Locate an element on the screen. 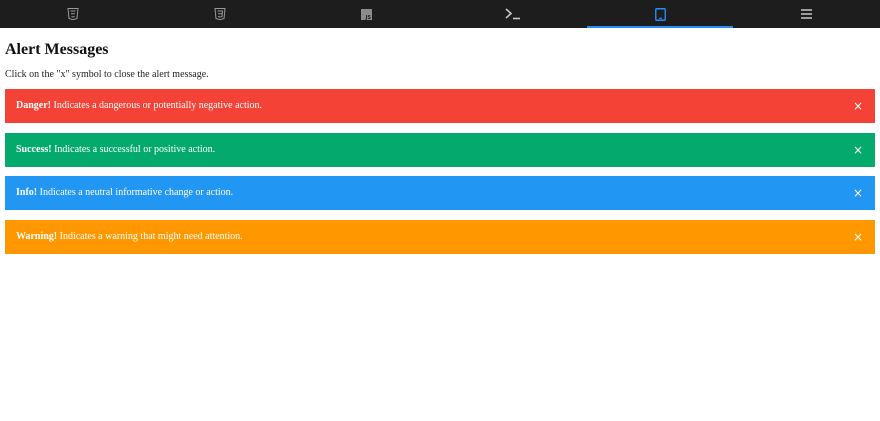 The height and width of the screenshot is (421, 880). alert-strong-label: Warning! is located at coordinates (37, 236).